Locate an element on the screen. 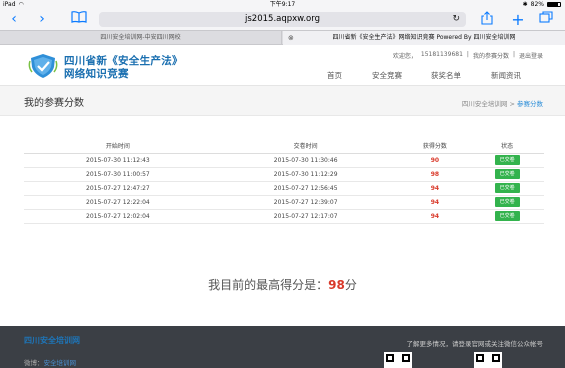 This screenshot has width=565, height=368. address-bar: js2015.aqpxw.org ↻ is located at coordinates (282, 19).